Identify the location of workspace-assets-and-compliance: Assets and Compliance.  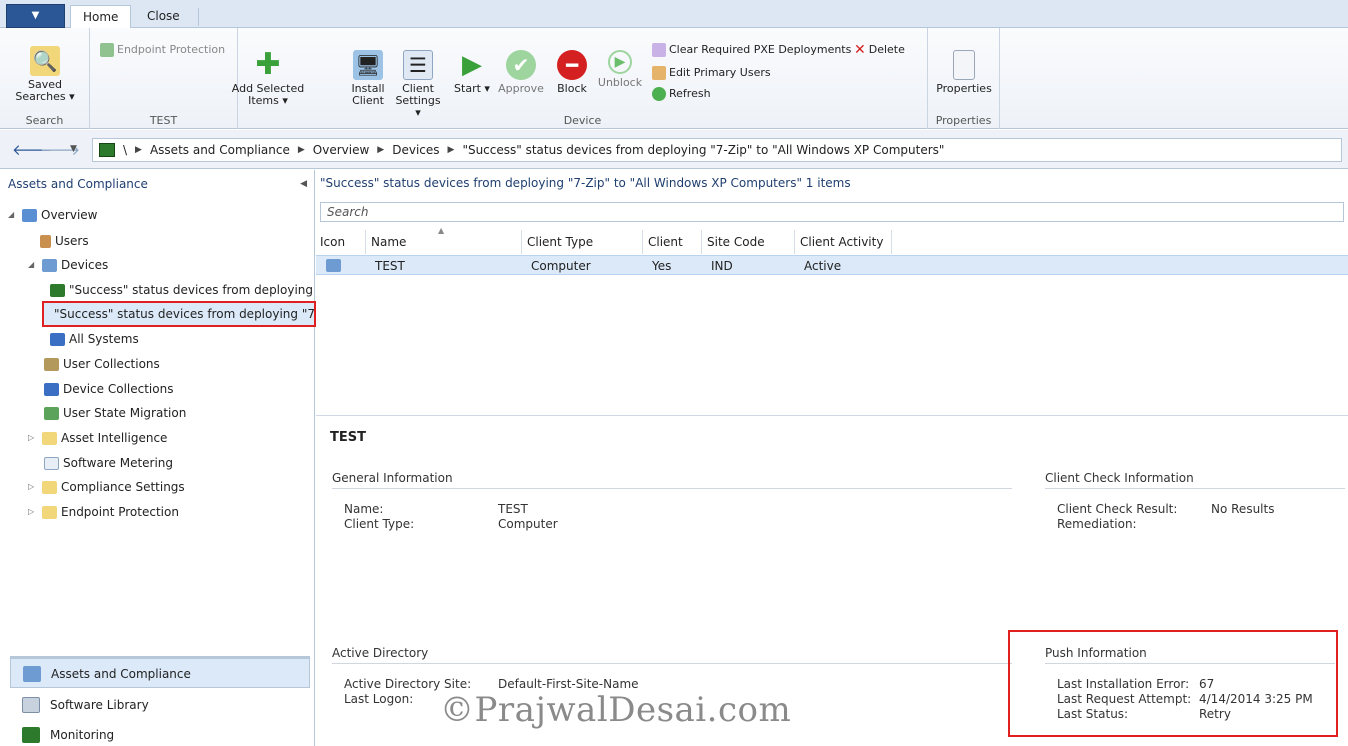
(160, 673).